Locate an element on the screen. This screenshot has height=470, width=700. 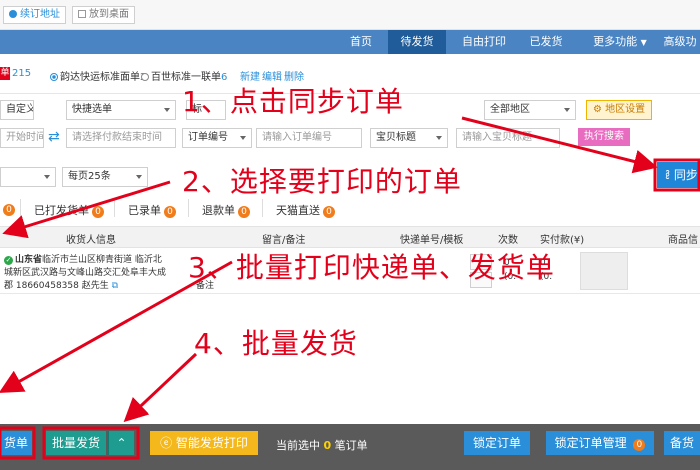
stock-prep-button: 备货 is located at coordinates (682, 443).